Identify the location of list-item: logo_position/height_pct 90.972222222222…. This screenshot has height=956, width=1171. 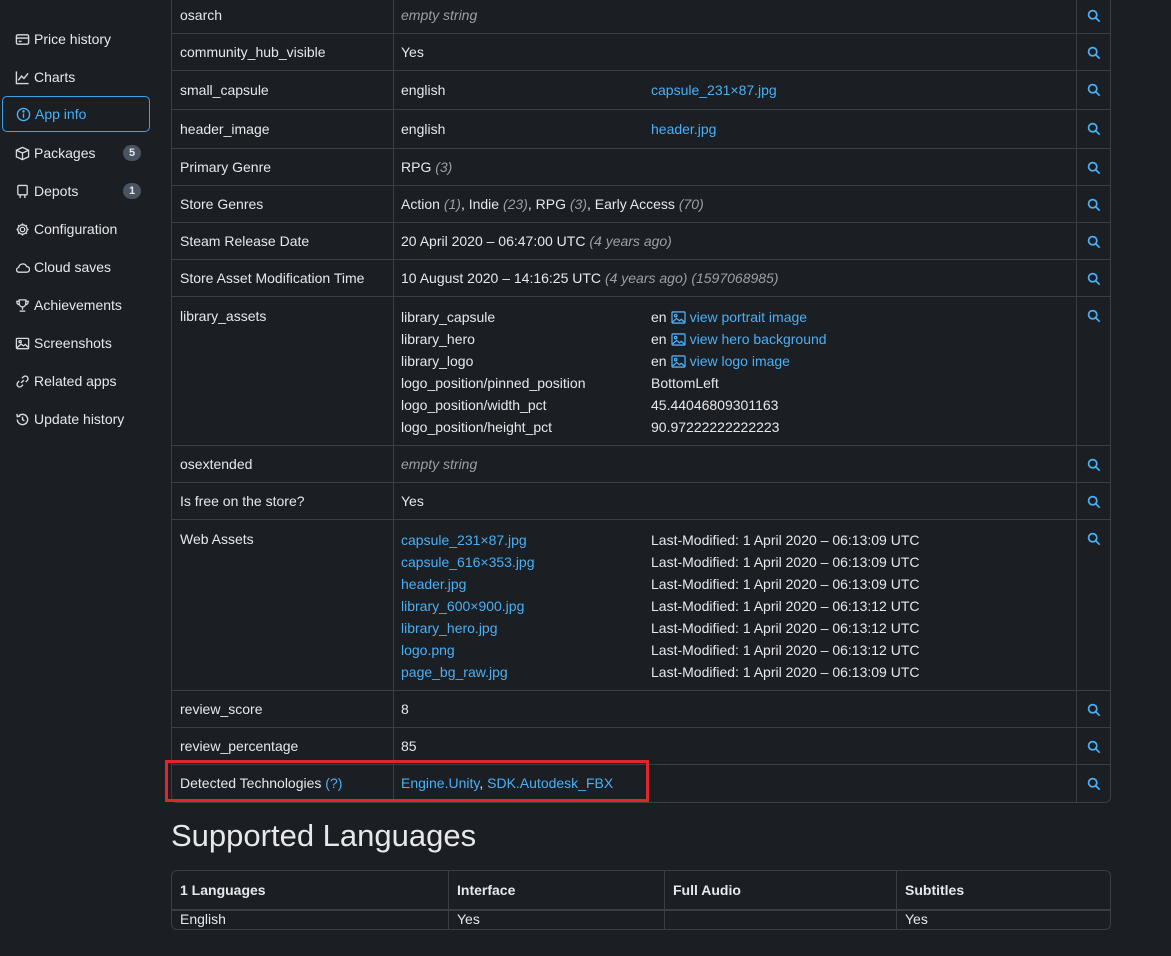
(590, 427).